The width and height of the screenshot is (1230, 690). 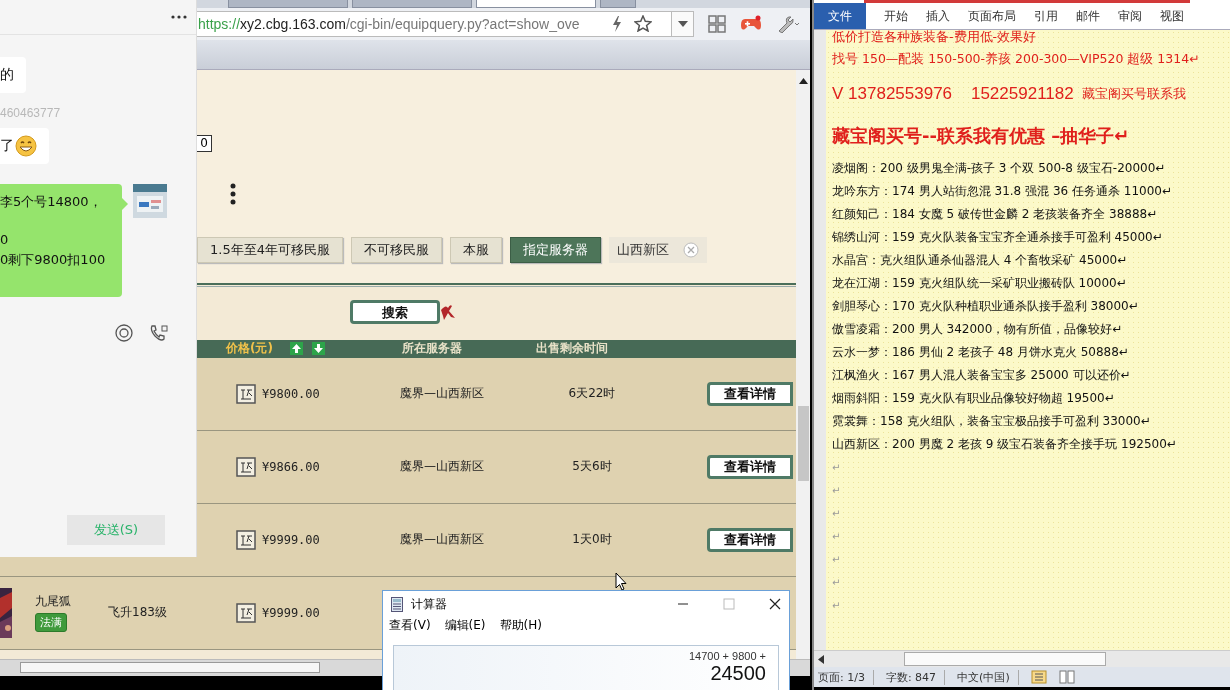 What do you see at coordinates (7, 146) in the screenshot?
I see `message-text: 了` at bounding box center [7, 146].